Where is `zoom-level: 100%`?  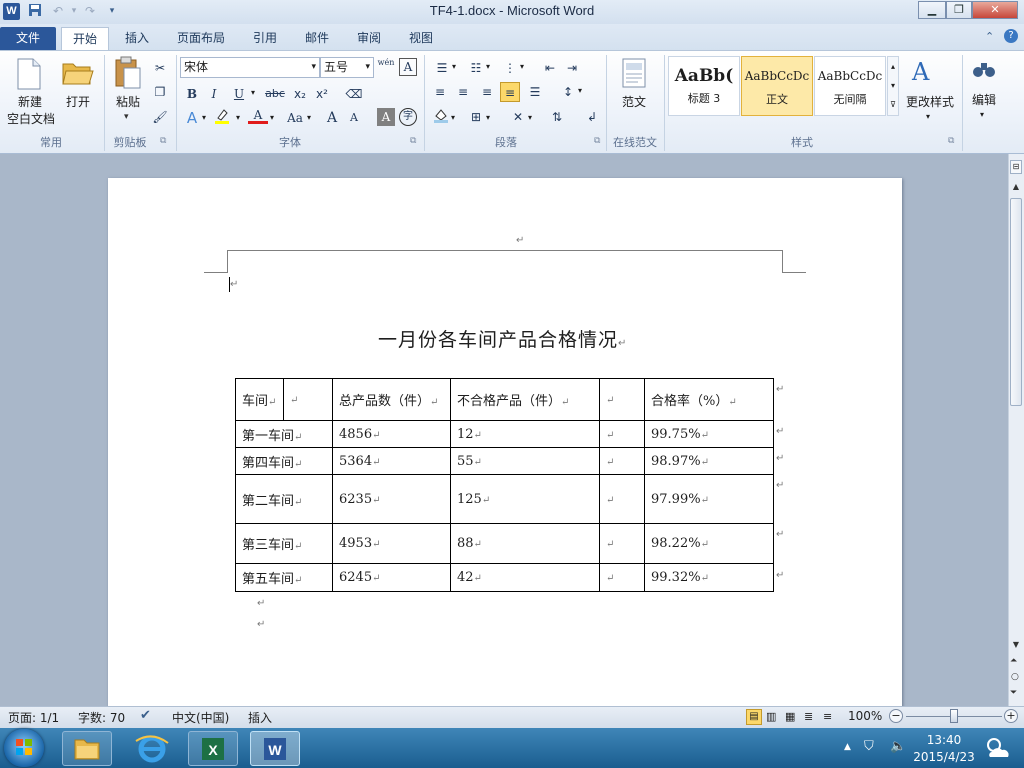
zoom-level: 100% is located at coordinates (865, 716).